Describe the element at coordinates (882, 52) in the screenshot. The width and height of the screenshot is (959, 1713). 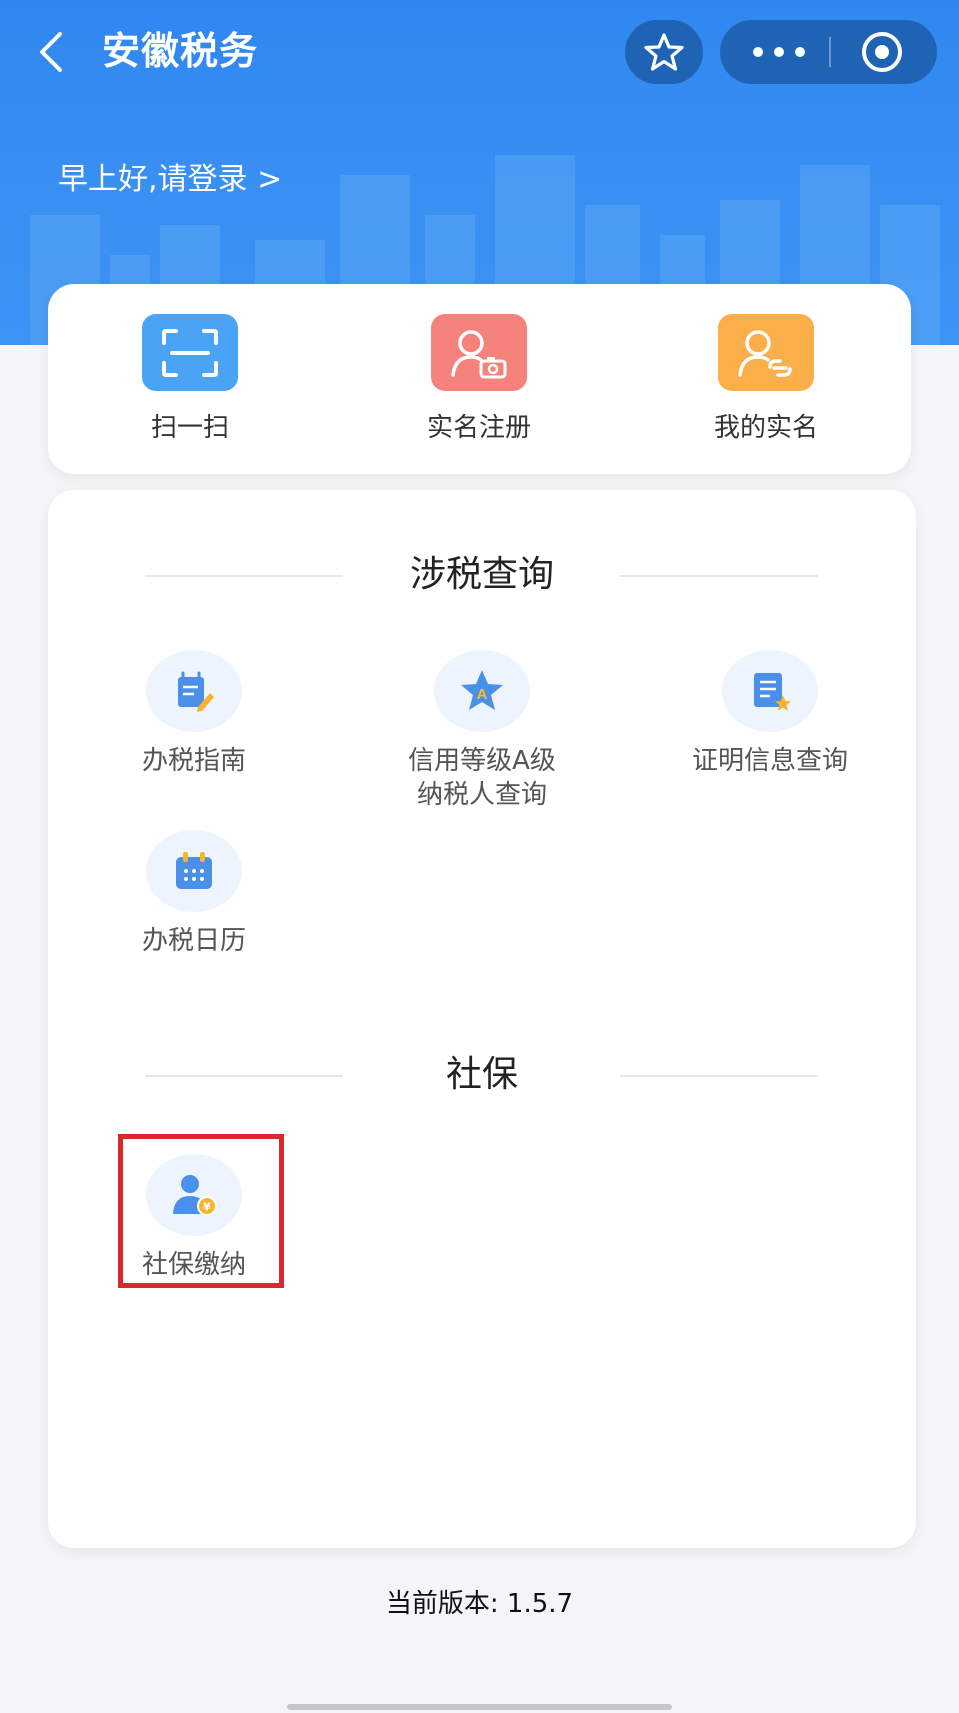
I see `close-target-icon` at that location.